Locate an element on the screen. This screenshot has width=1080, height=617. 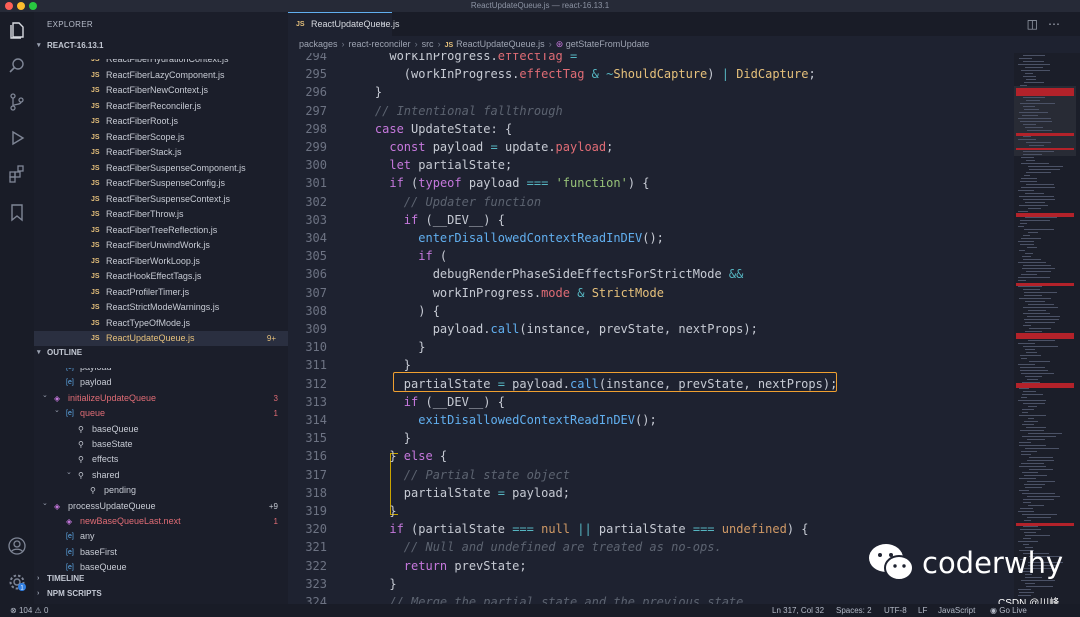
code-line: 301 if (typeof payload === 'function') { is located at coordinates (651, 183).